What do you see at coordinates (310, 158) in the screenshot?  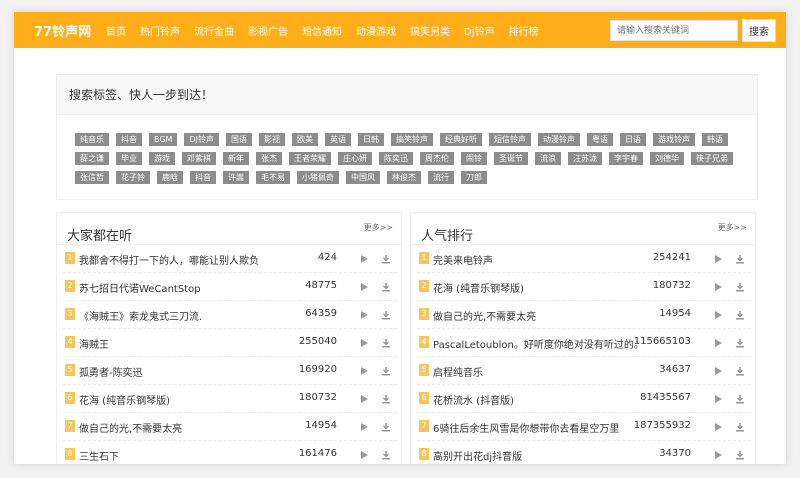 I see `tag-item: 王者荣耀` at bounding box center [310, 158].